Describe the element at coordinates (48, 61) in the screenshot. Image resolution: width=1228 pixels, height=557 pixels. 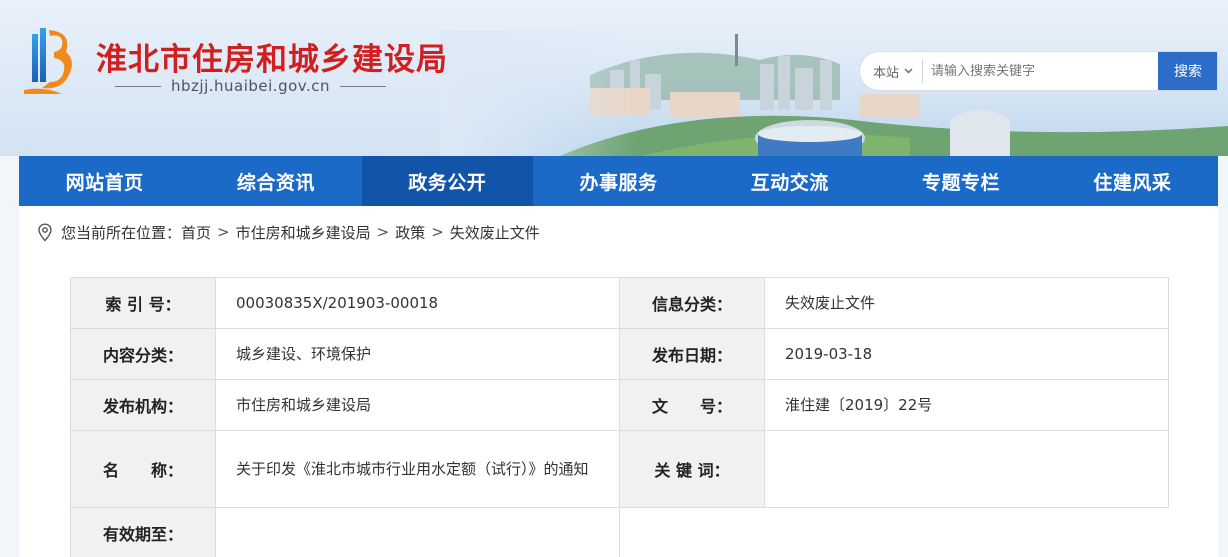
I see `logo-icon` at that location.